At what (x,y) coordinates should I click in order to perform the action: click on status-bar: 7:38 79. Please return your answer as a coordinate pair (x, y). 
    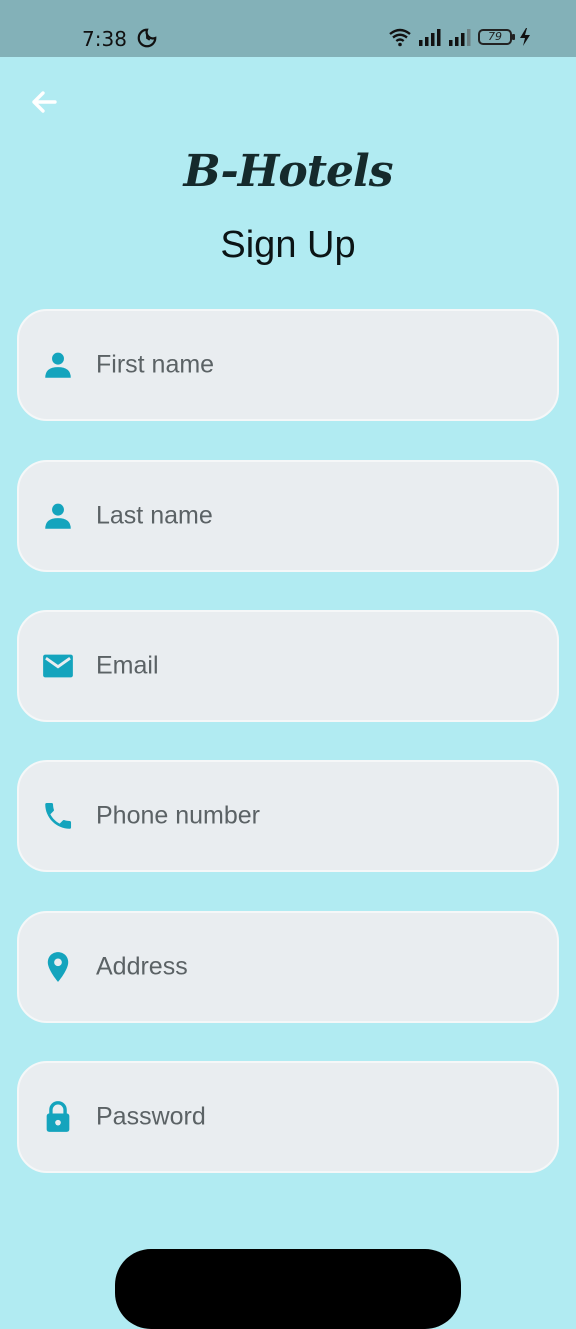
    Looking at the image, I should click on (288, 28).